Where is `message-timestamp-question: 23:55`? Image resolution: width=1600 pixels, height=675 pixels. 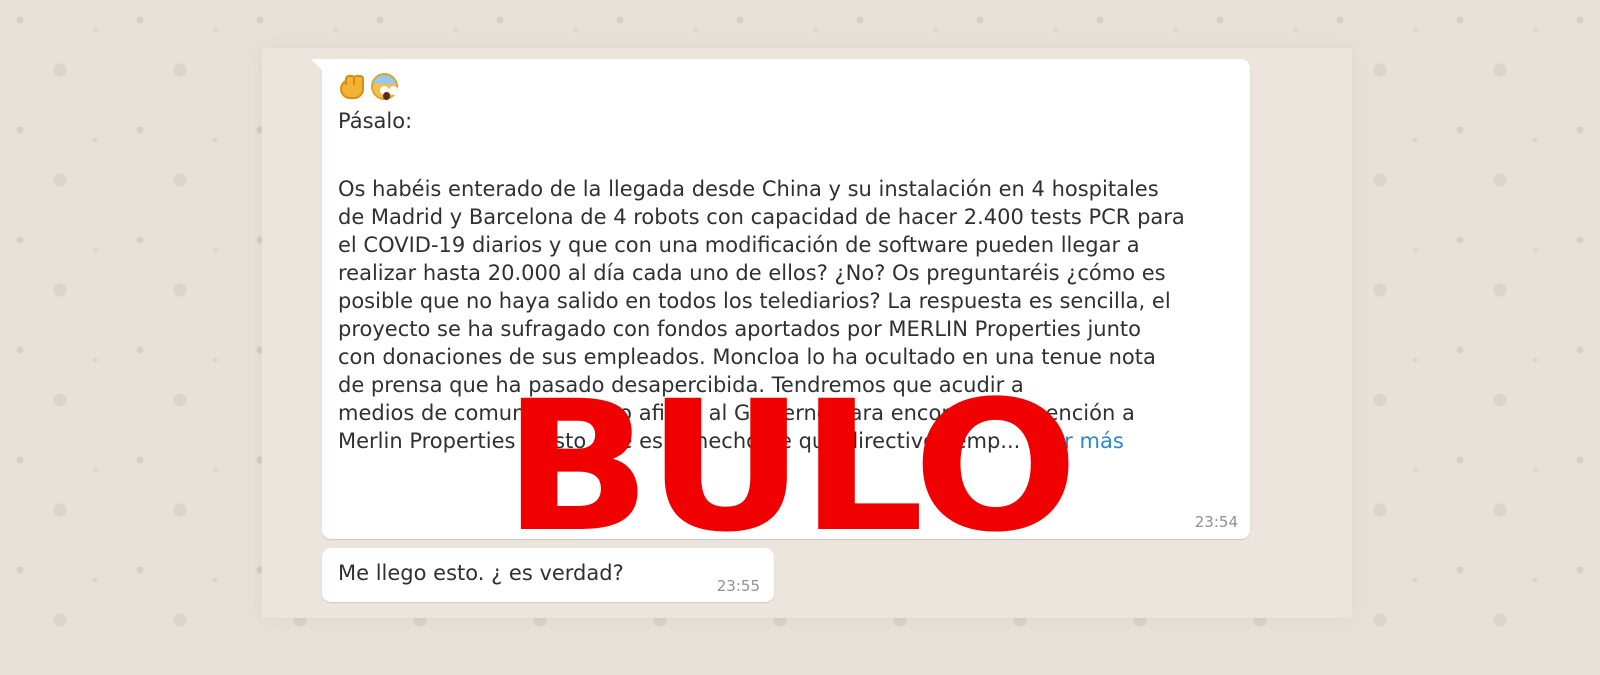
message-timestamp-question: 23:55 is located at coordinates (738, 586).